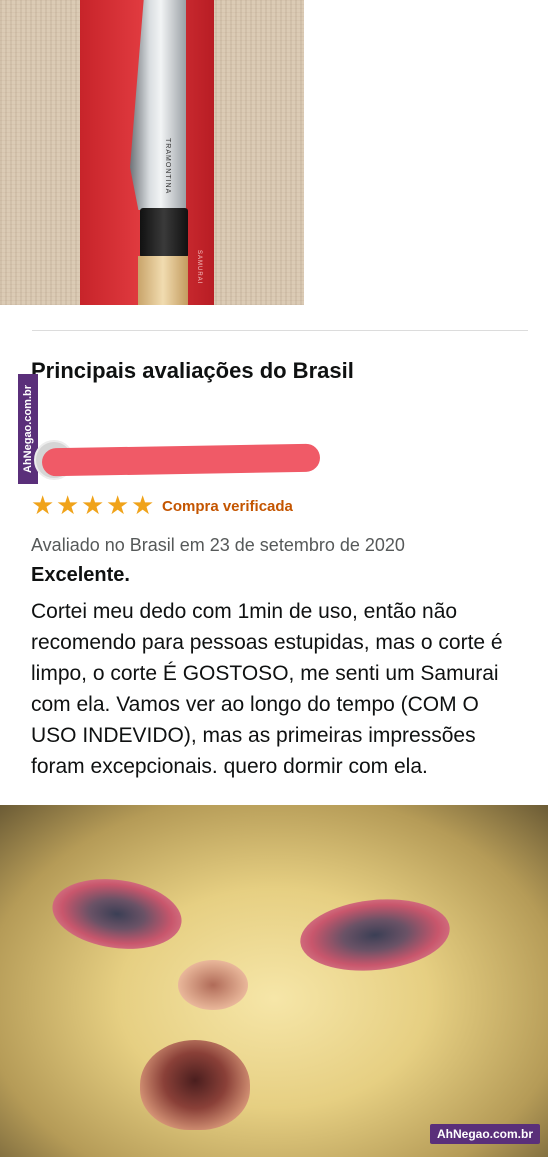 This screenshot has width=548, height=1157. I want to click on knife-bolster, so click(164, 233).